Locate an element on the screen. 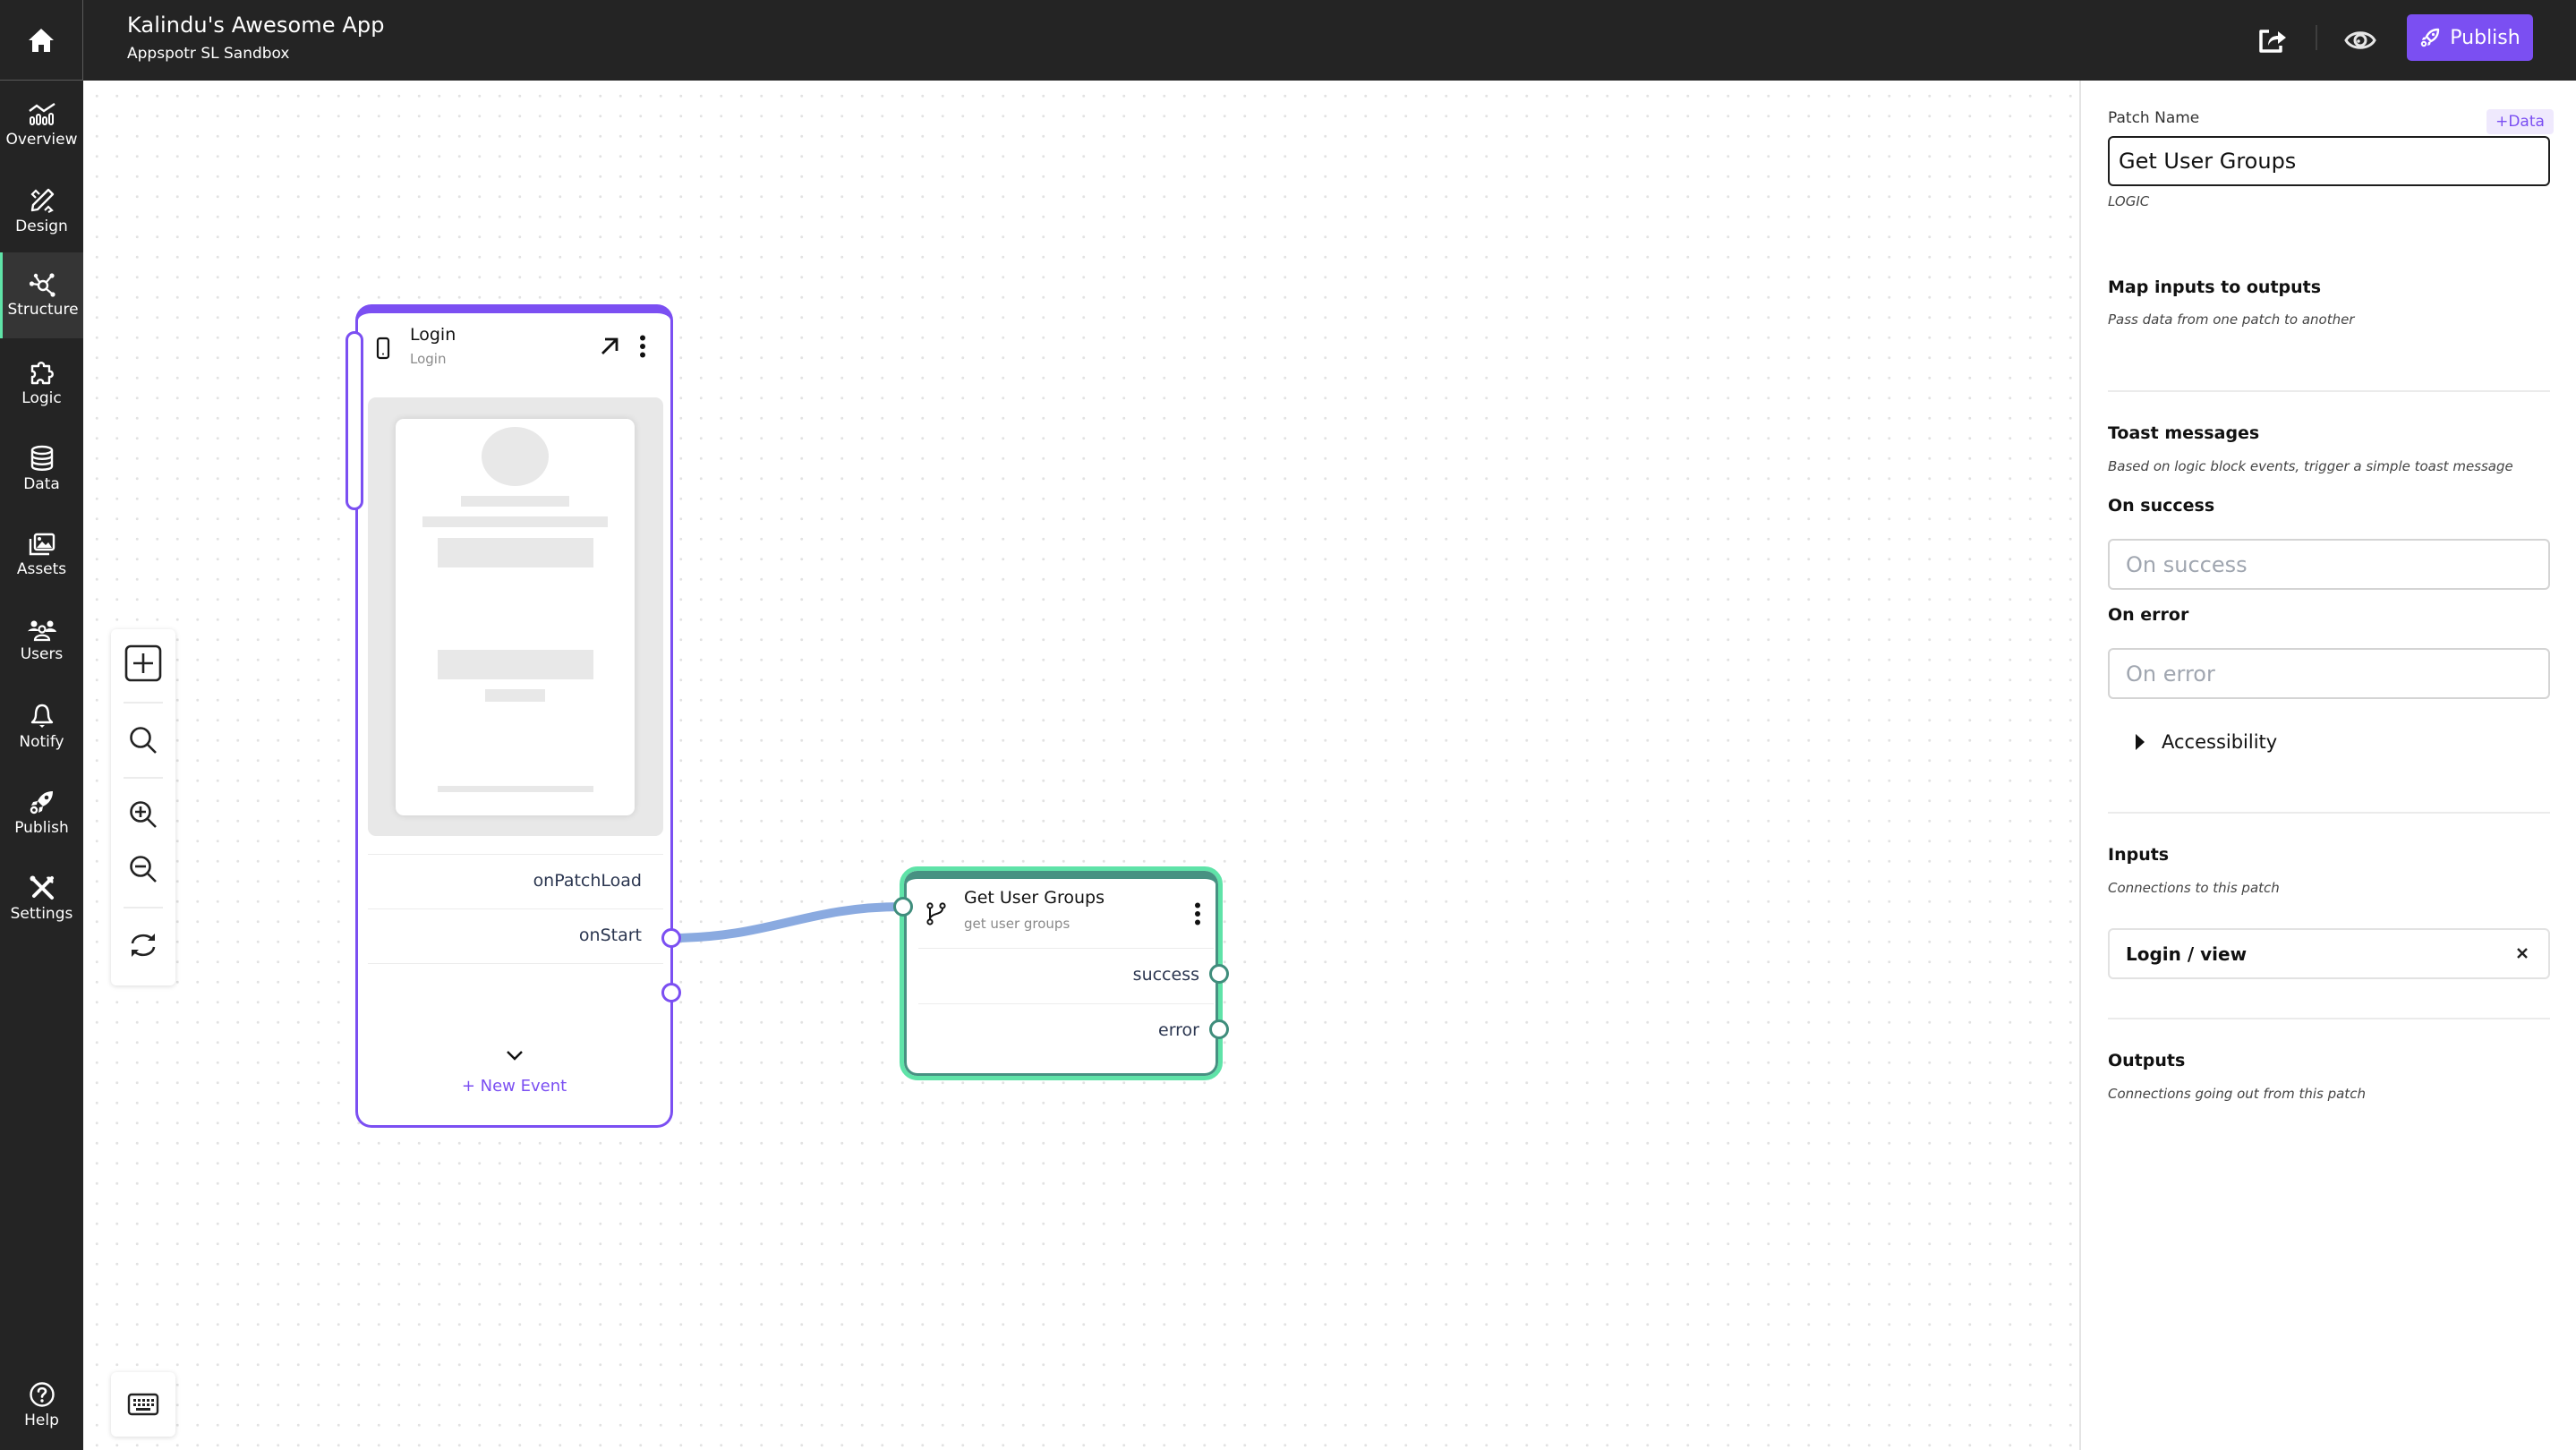 This screenshot has height=1450, width=2576. toast-section-title: Toast messages is located at coordinates (2184, 433).